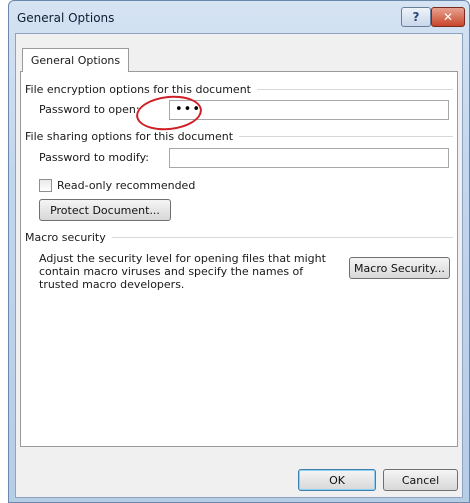  What do you see at coordinates (65, 237) in the screenshot?
I see `macro-group-label: Macro security` at bounding box center [65, 237].